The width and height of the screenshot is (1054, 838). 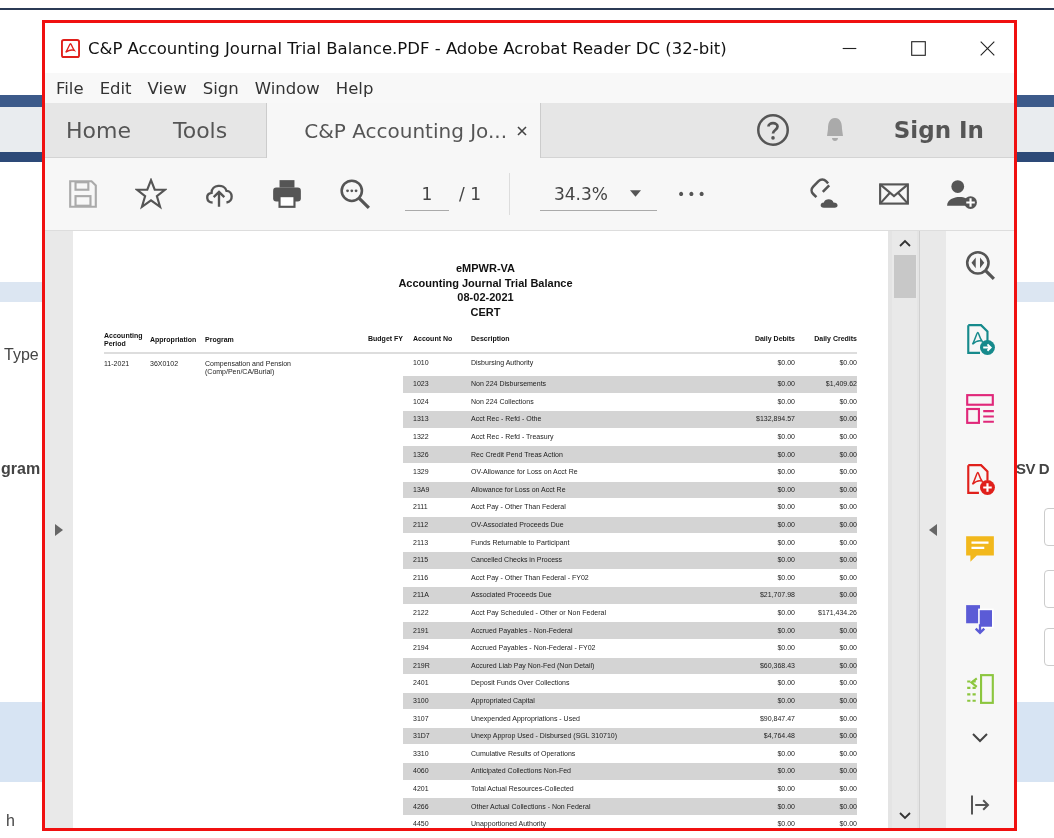 I want to click on report-title: 08-02-2021, so click(x=485, y=297).